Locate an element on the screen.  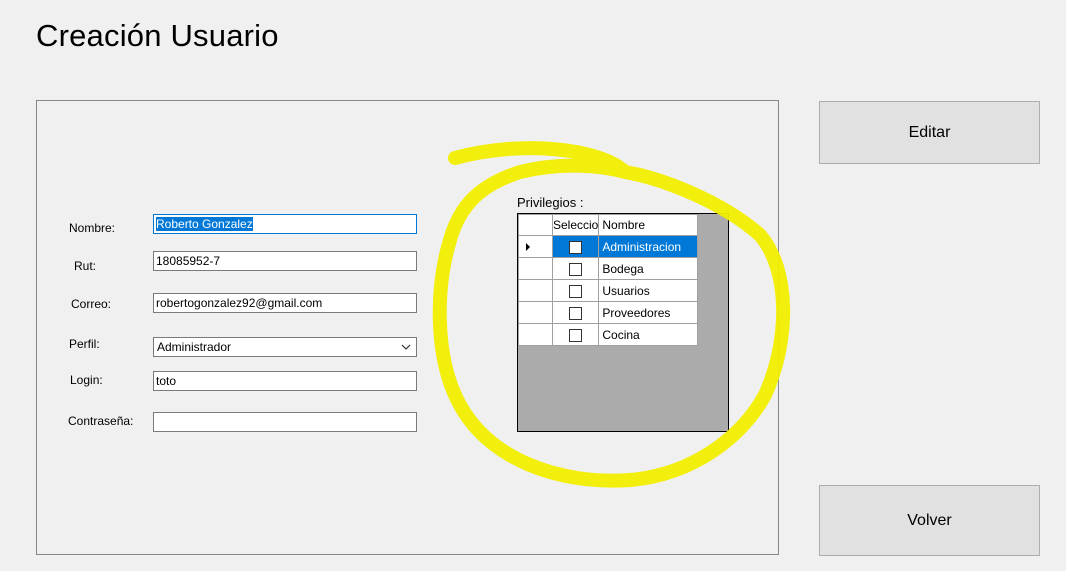
perfil-select-value: Administrador is located at coordinates (194, 347).